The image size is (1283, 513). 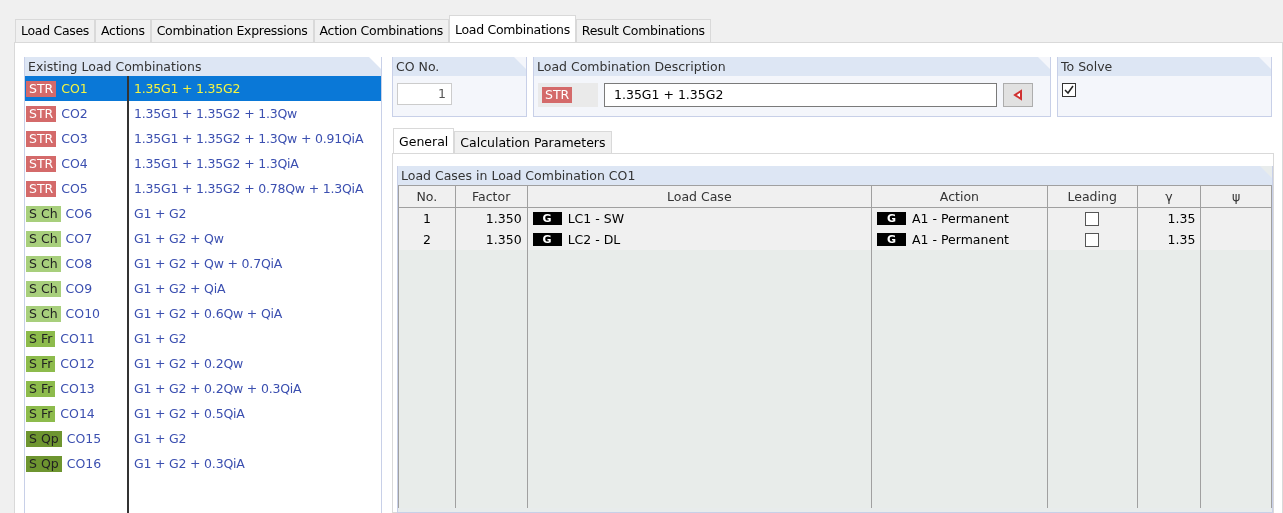 What do you see at coordinates (594, 239) in the screenshot?
I see `load-case-name: LC2 - DL` at bounding box center [594, 239].